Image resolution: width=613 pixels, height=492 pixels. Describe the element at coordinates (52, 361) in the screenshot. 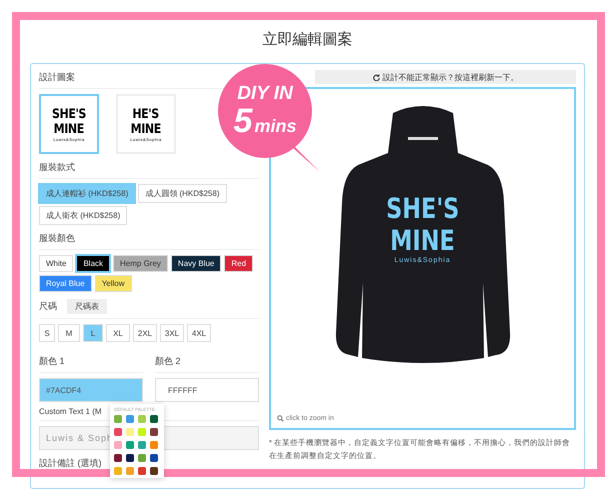

I see `field-label: 顏色 1` at that location.